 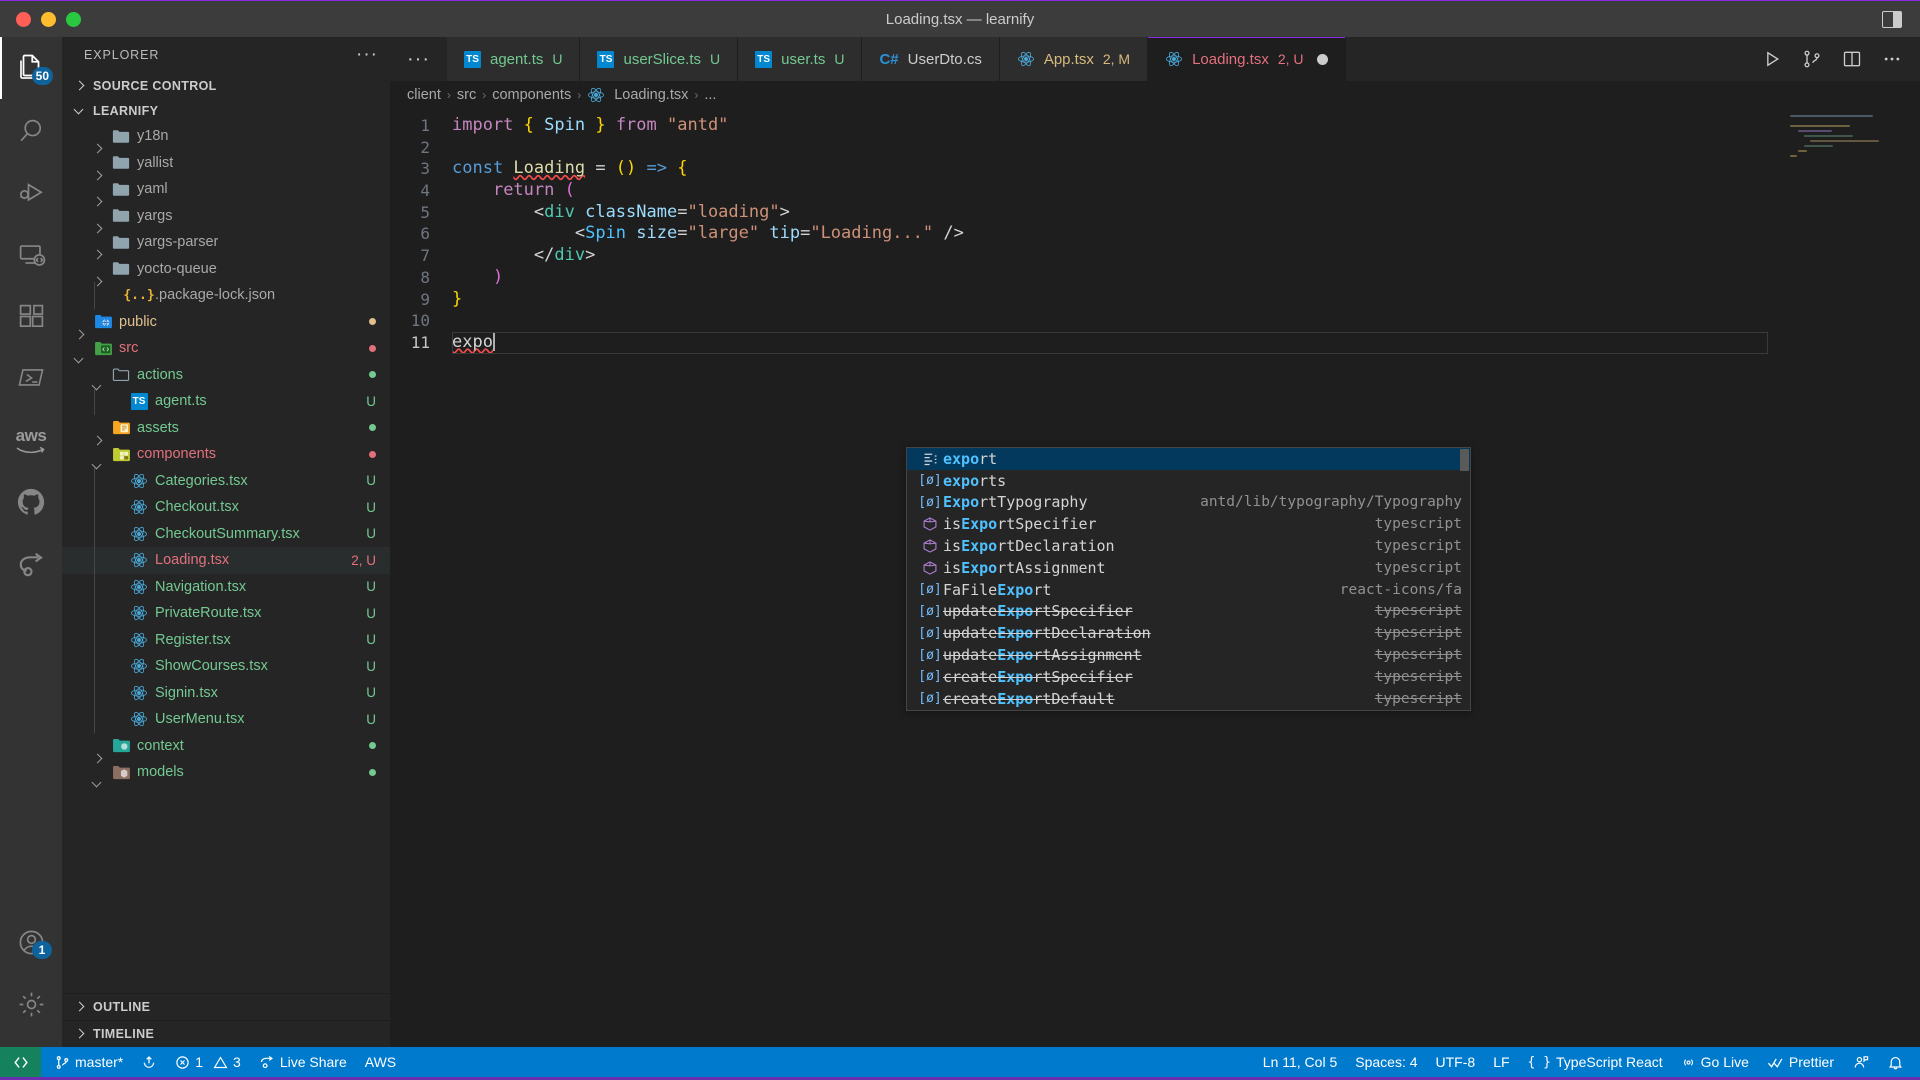 What do you see at coordinates (226, 189) in the screenshot?
I see `tree-folder-yaml: yaml` at bounding box center [226, 189].